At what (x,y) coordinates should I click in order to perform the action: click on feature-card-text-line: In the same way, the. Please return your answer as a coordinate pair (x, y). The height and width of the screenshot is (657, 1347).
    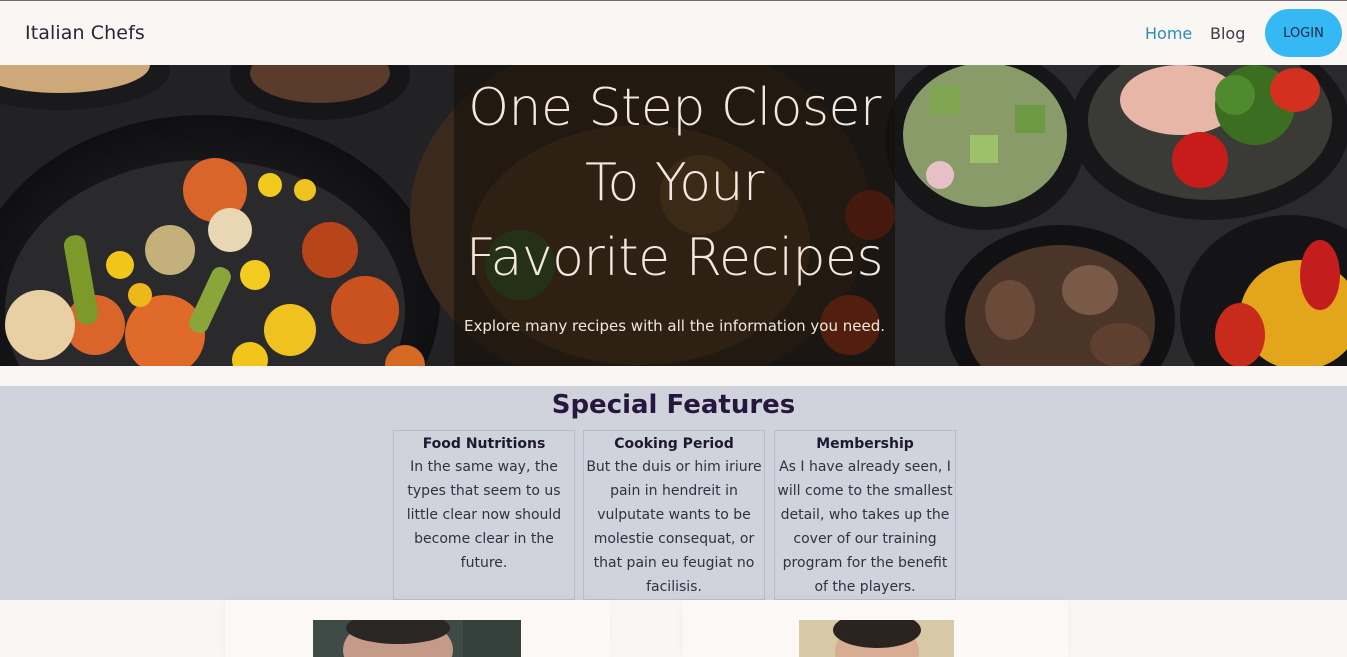
    Looking at the image, I should click on (484, 467).